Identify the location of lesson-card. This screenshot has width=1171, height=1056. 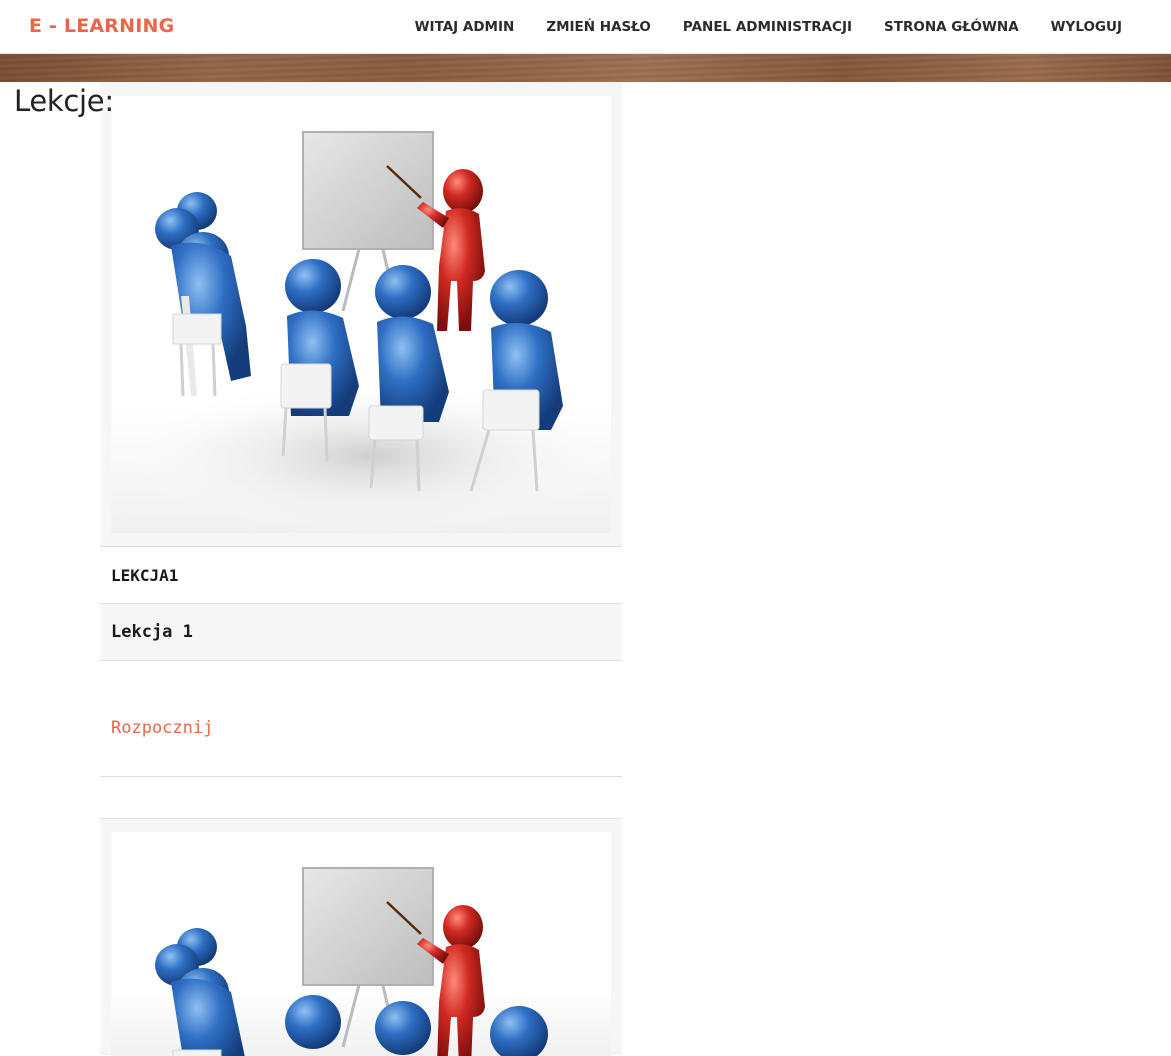
(361, 937).